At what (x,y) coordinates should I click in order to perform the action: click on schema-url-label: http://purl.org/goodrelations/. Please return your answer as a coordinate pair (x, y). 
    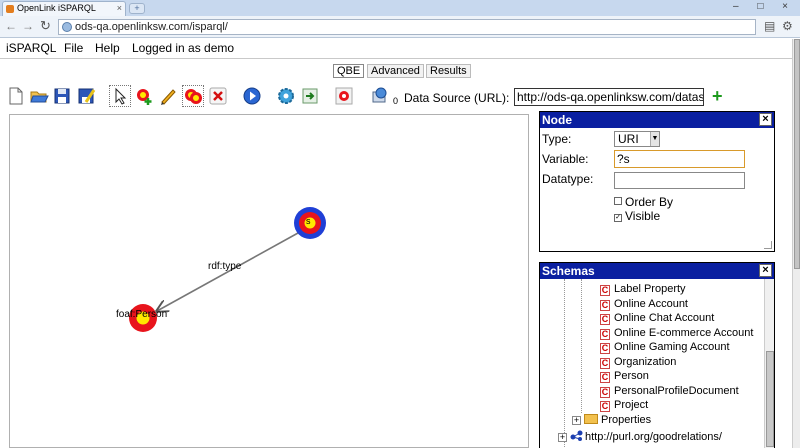
    Looking at the image, I should click on (653, 437).